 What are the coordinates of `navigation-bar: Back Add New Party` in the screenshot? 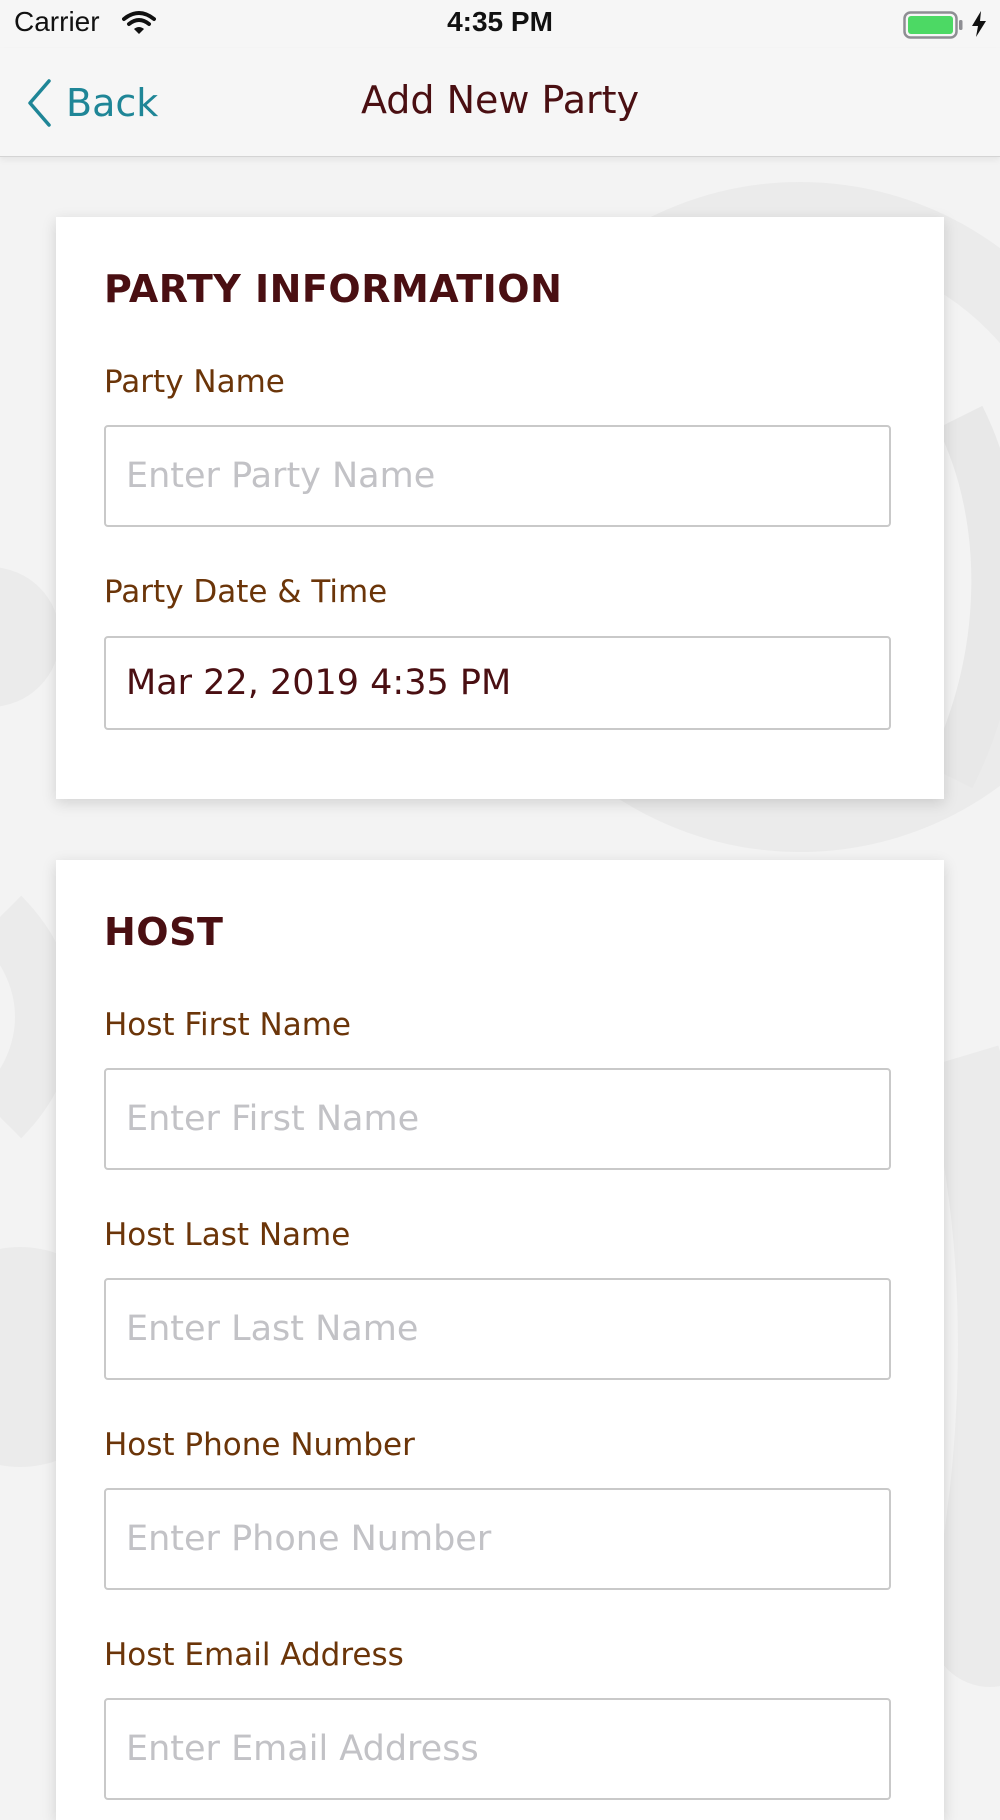 It's located at (500, 102).